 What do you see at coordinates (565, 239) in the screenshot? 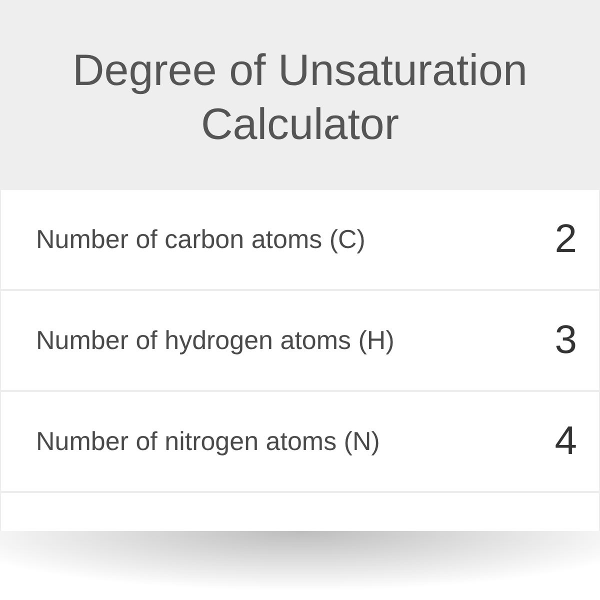
I see `field-value: 2` at bounding box center [565, 239].